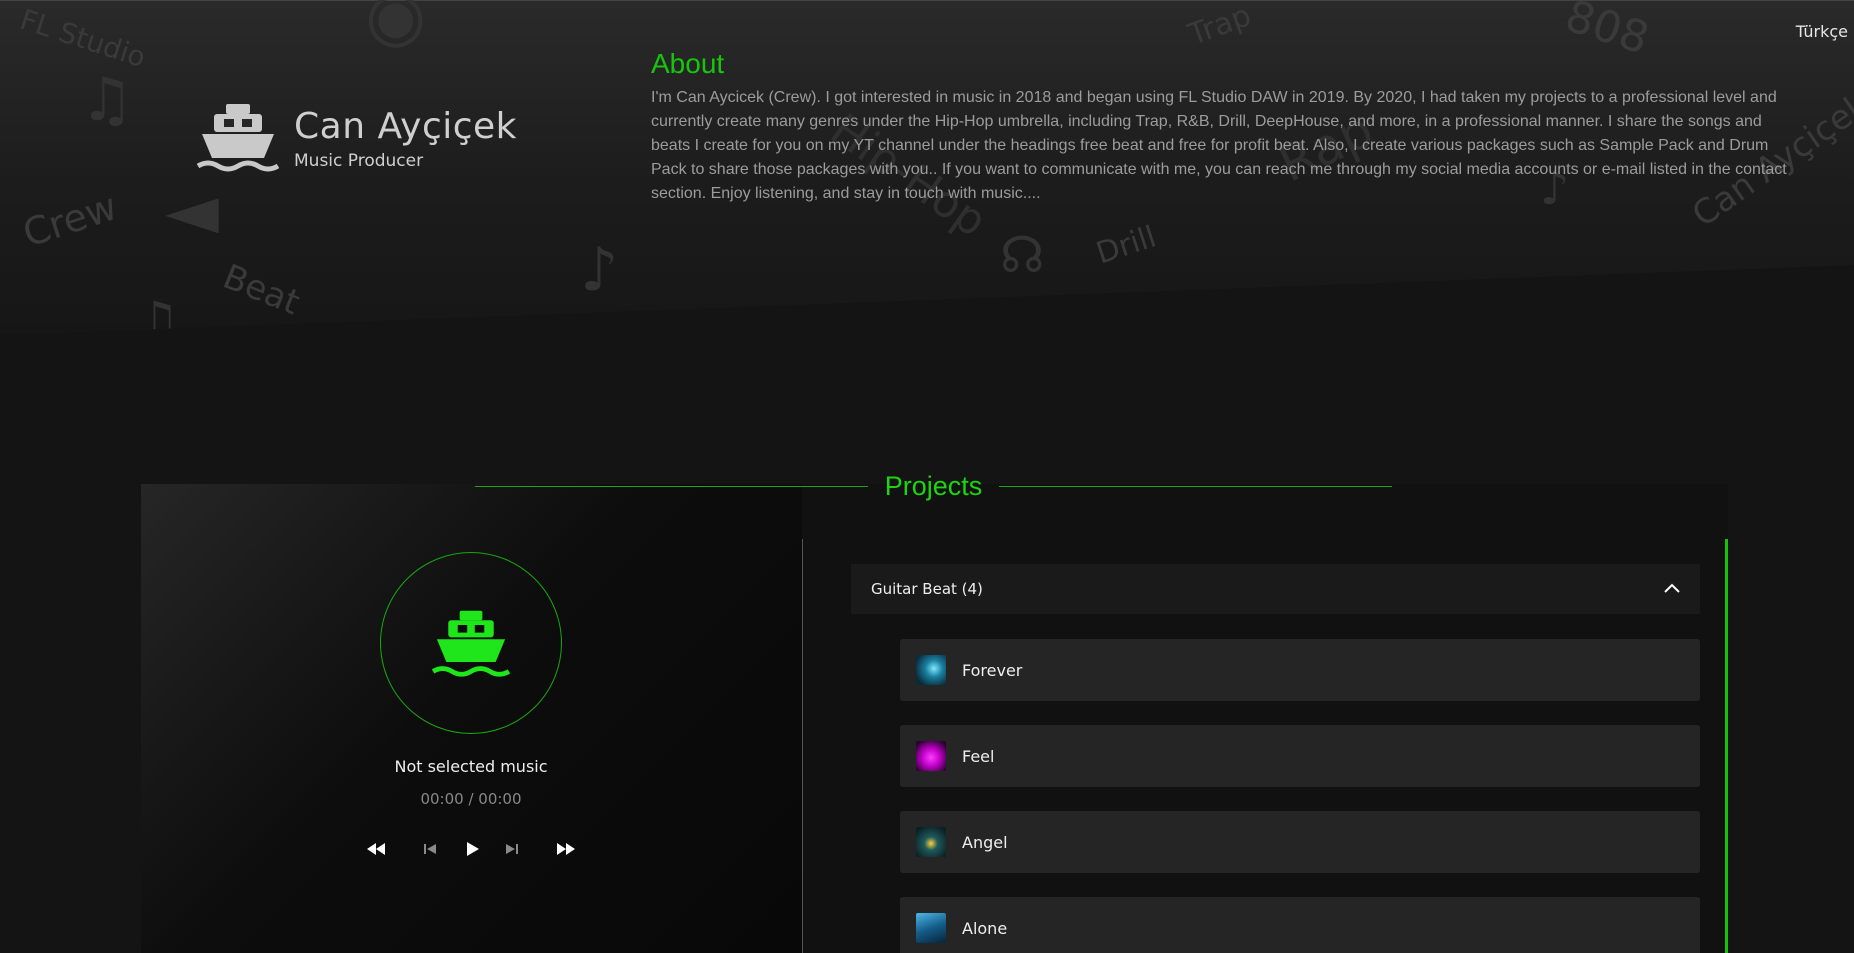 The width and height of the screenshot is (1854, 953). What do you see at coordinates (1275, 589) in the screenshot?
I see `category-guitar-beat: Guitar Beat (4)` at bounding box center [1275, 589].